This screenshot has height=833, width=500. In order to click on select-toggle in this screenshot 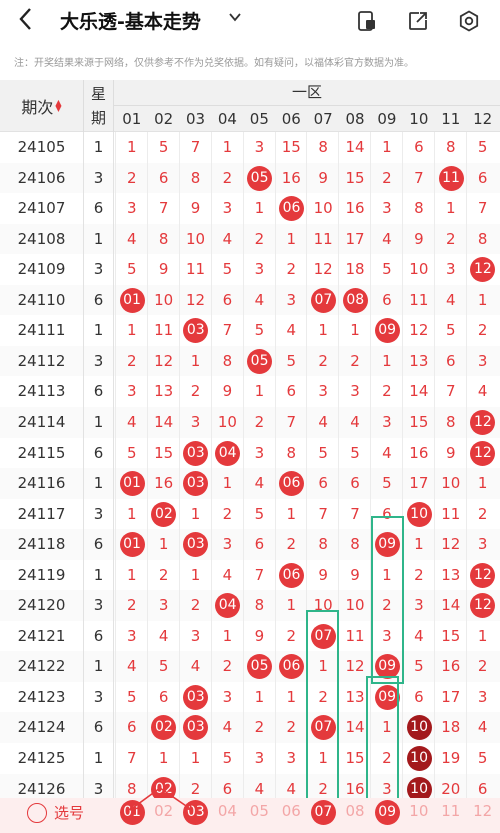, I will do `click(37, 813)`.